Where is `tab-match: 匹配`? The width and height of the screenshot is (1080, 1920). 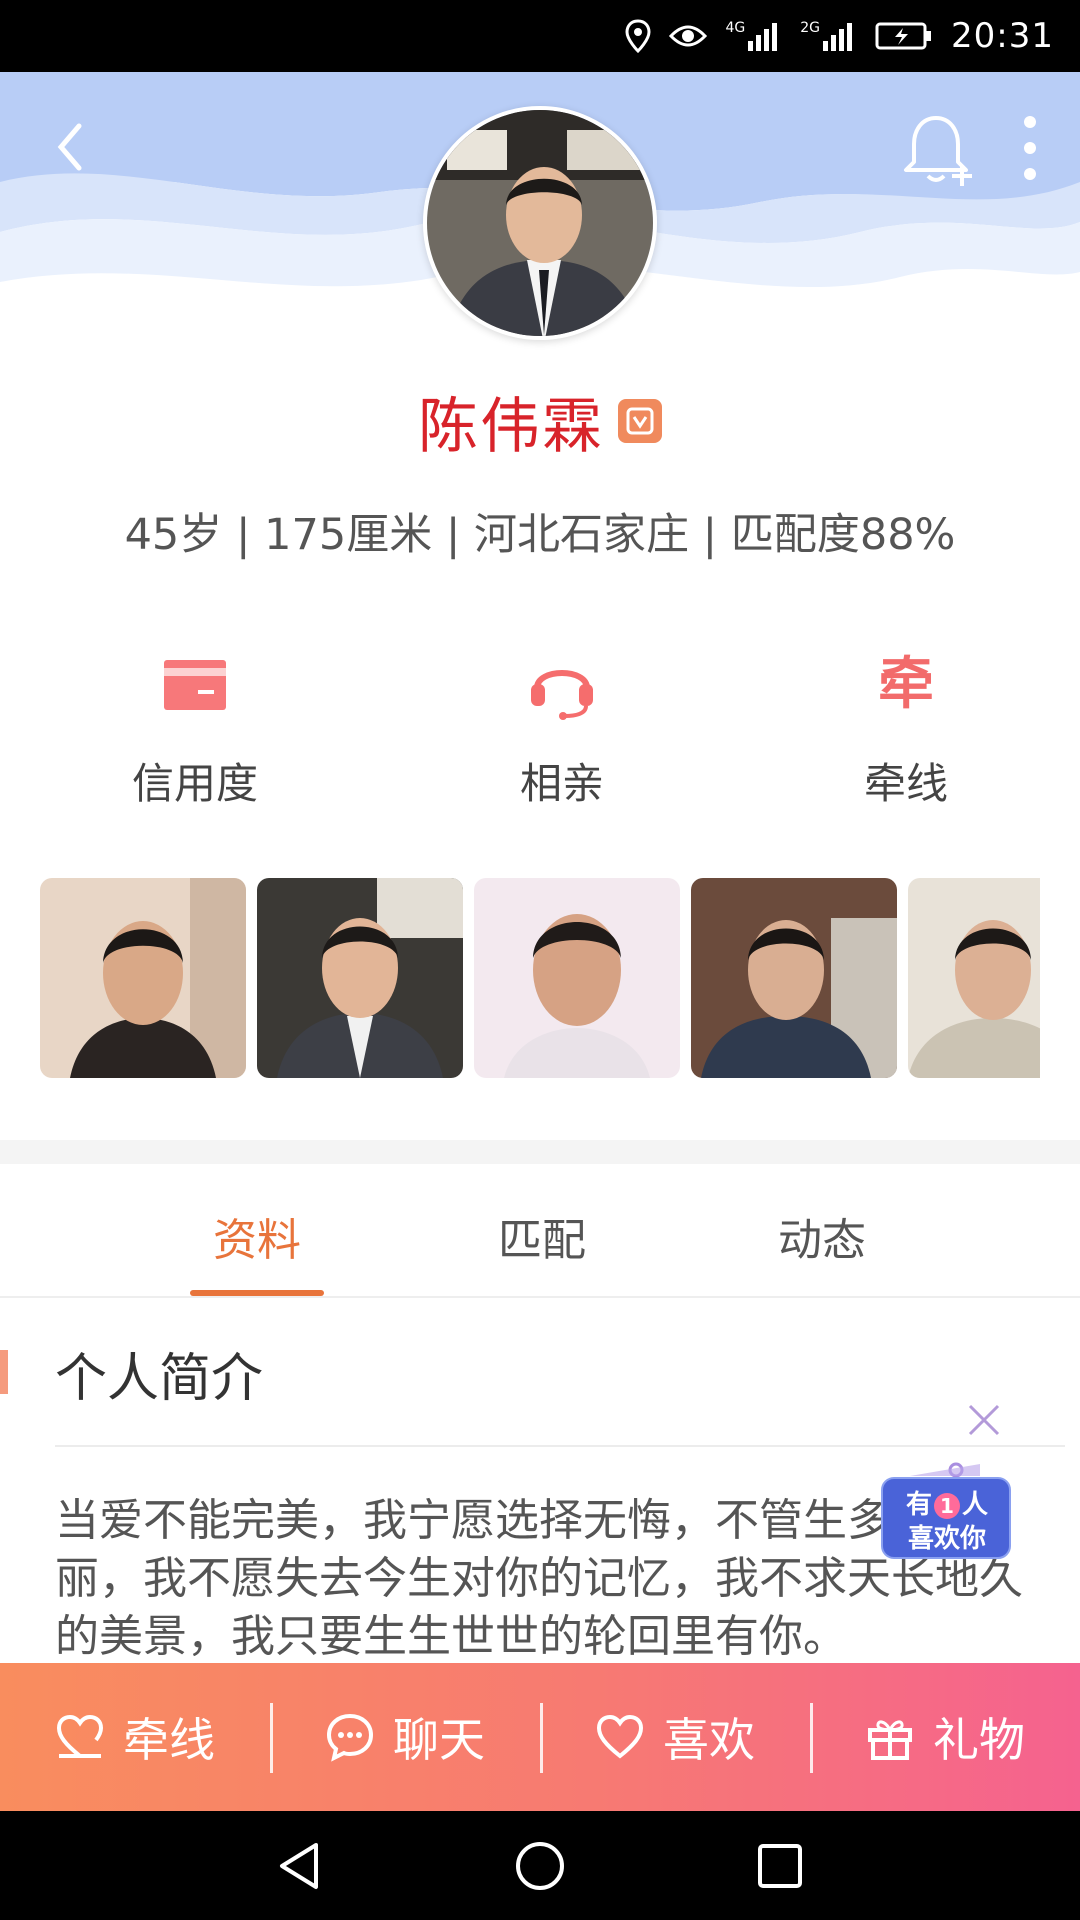
tab-match: 匹配 is located at coordinates (542, 1236).